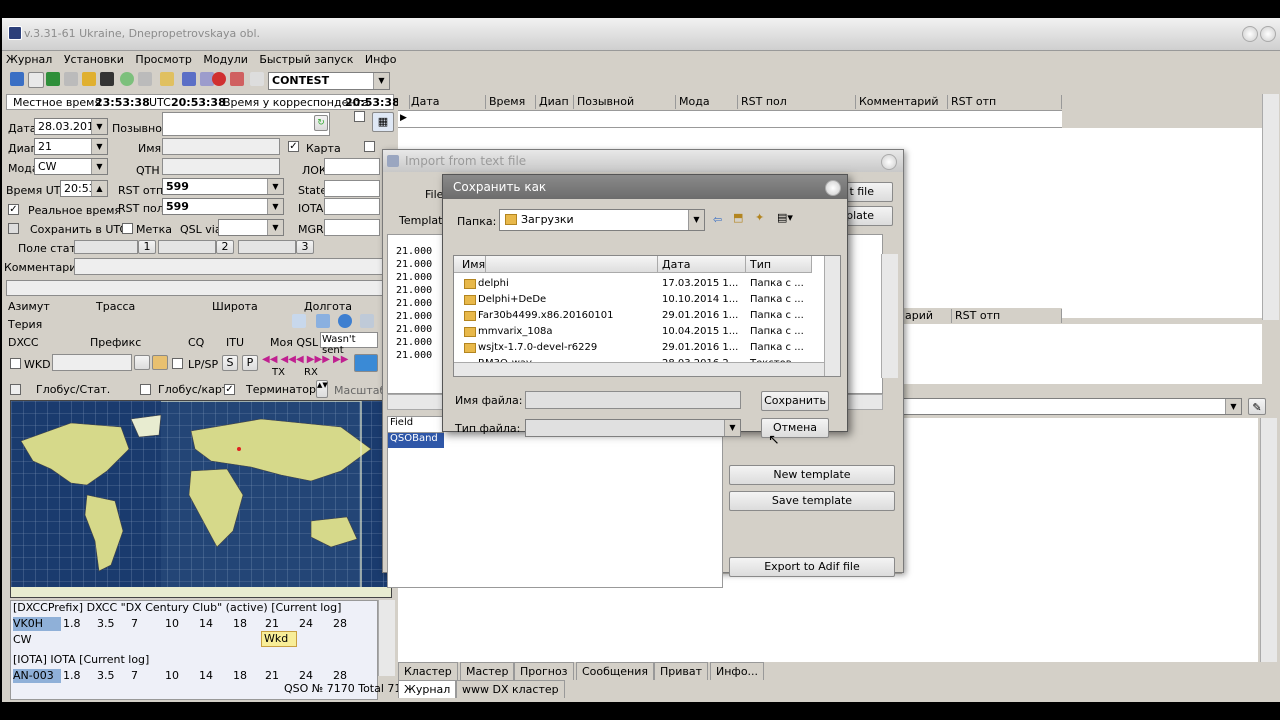  What do you see at coordinates (427, 689) in the screenshot?
I see `tab-journal: Журнал` at bounding box center [427, 689].